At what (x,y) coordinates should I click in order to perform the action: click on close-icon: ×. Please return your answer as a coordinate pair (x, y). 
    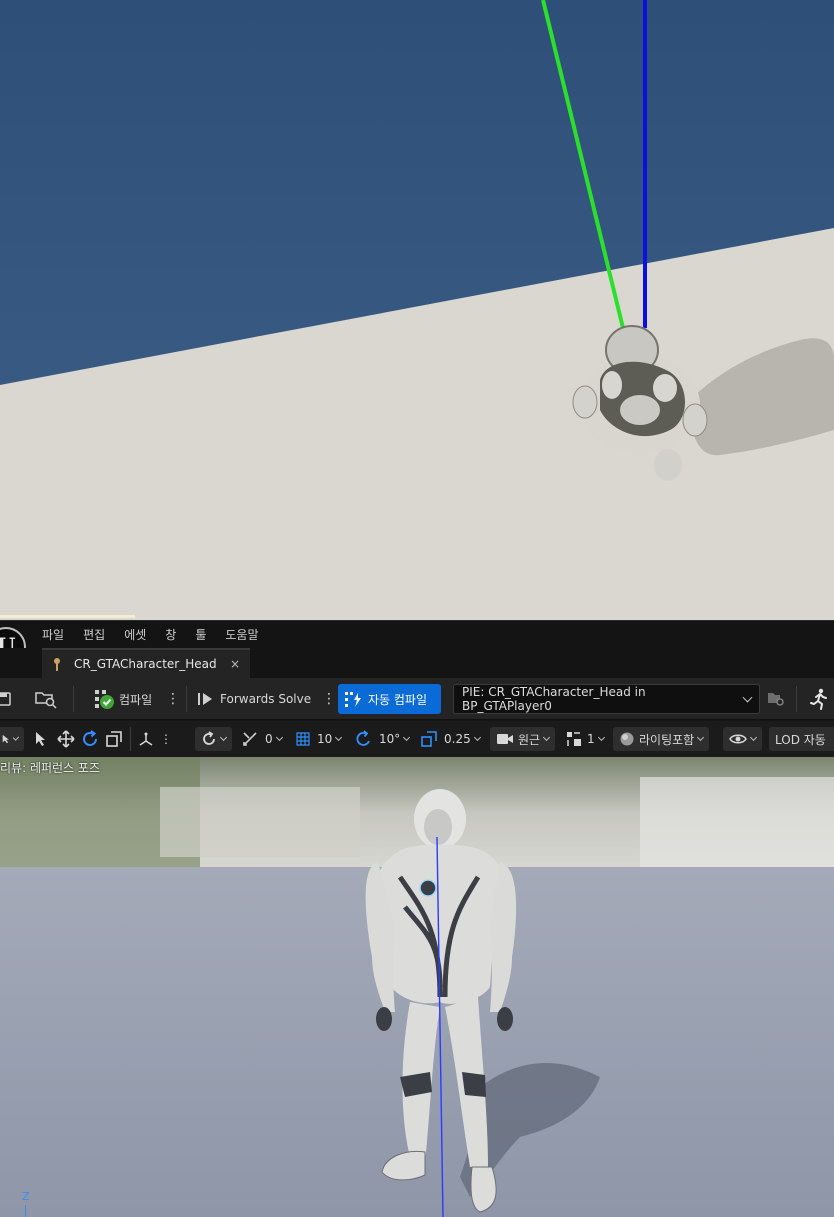
    Looking at the image, I should click on (235, 664).